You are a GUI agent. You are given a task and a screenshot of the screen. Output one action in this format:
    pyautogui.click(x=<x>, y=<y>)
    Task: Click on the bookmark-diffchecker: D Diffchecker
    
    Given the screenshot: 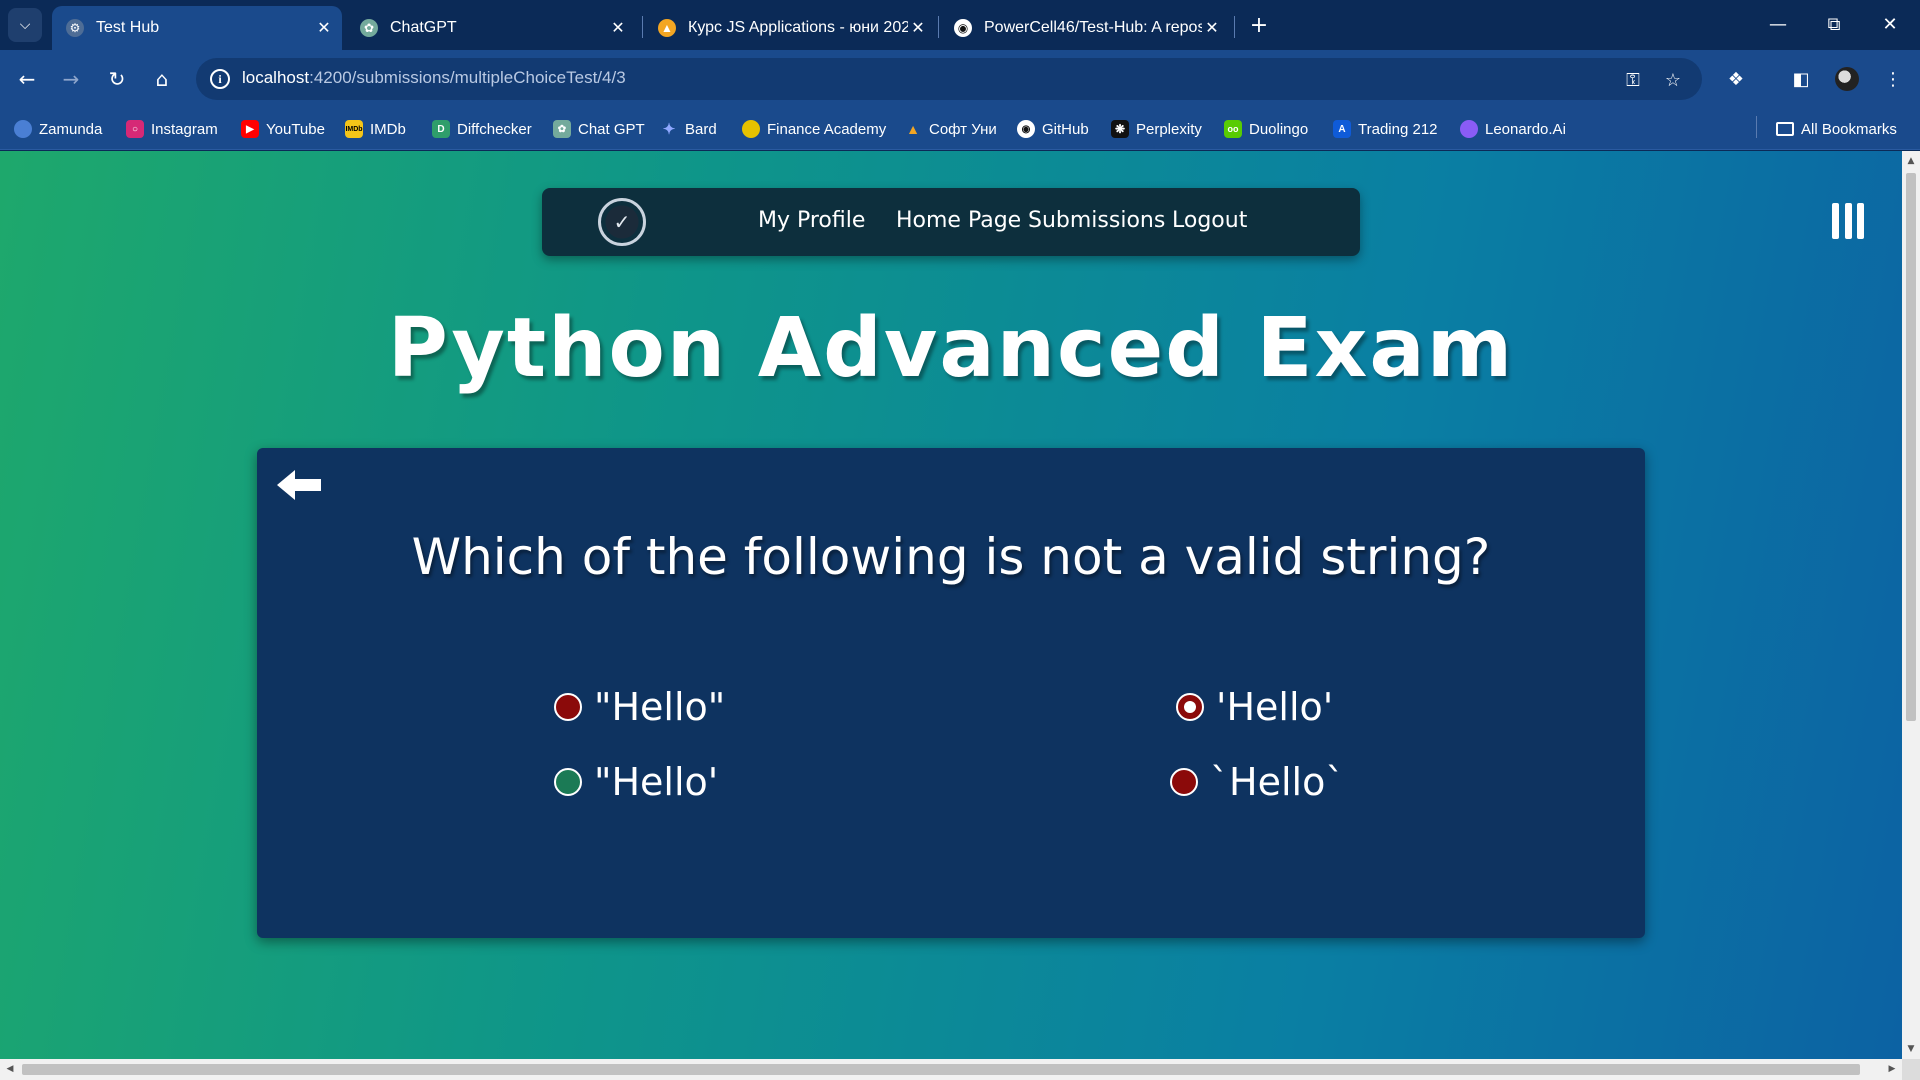 What is the action you would take?
    pyautogui.click(x=482, y=129)
    